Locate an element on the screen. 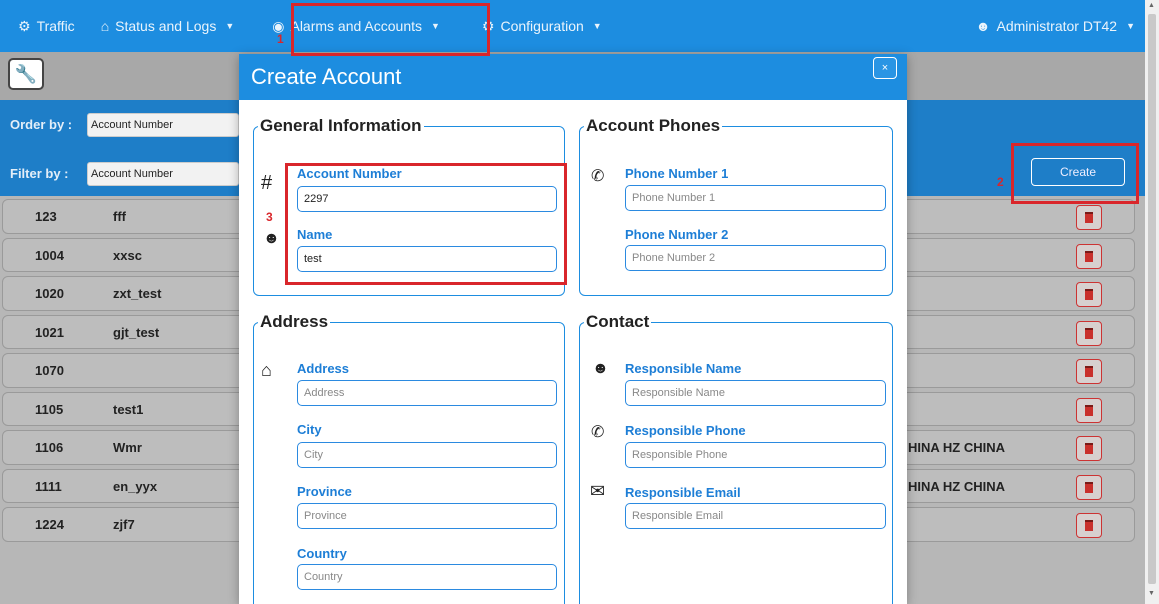  filter-by-label: Filter by : is located at coordinates (39, 173).